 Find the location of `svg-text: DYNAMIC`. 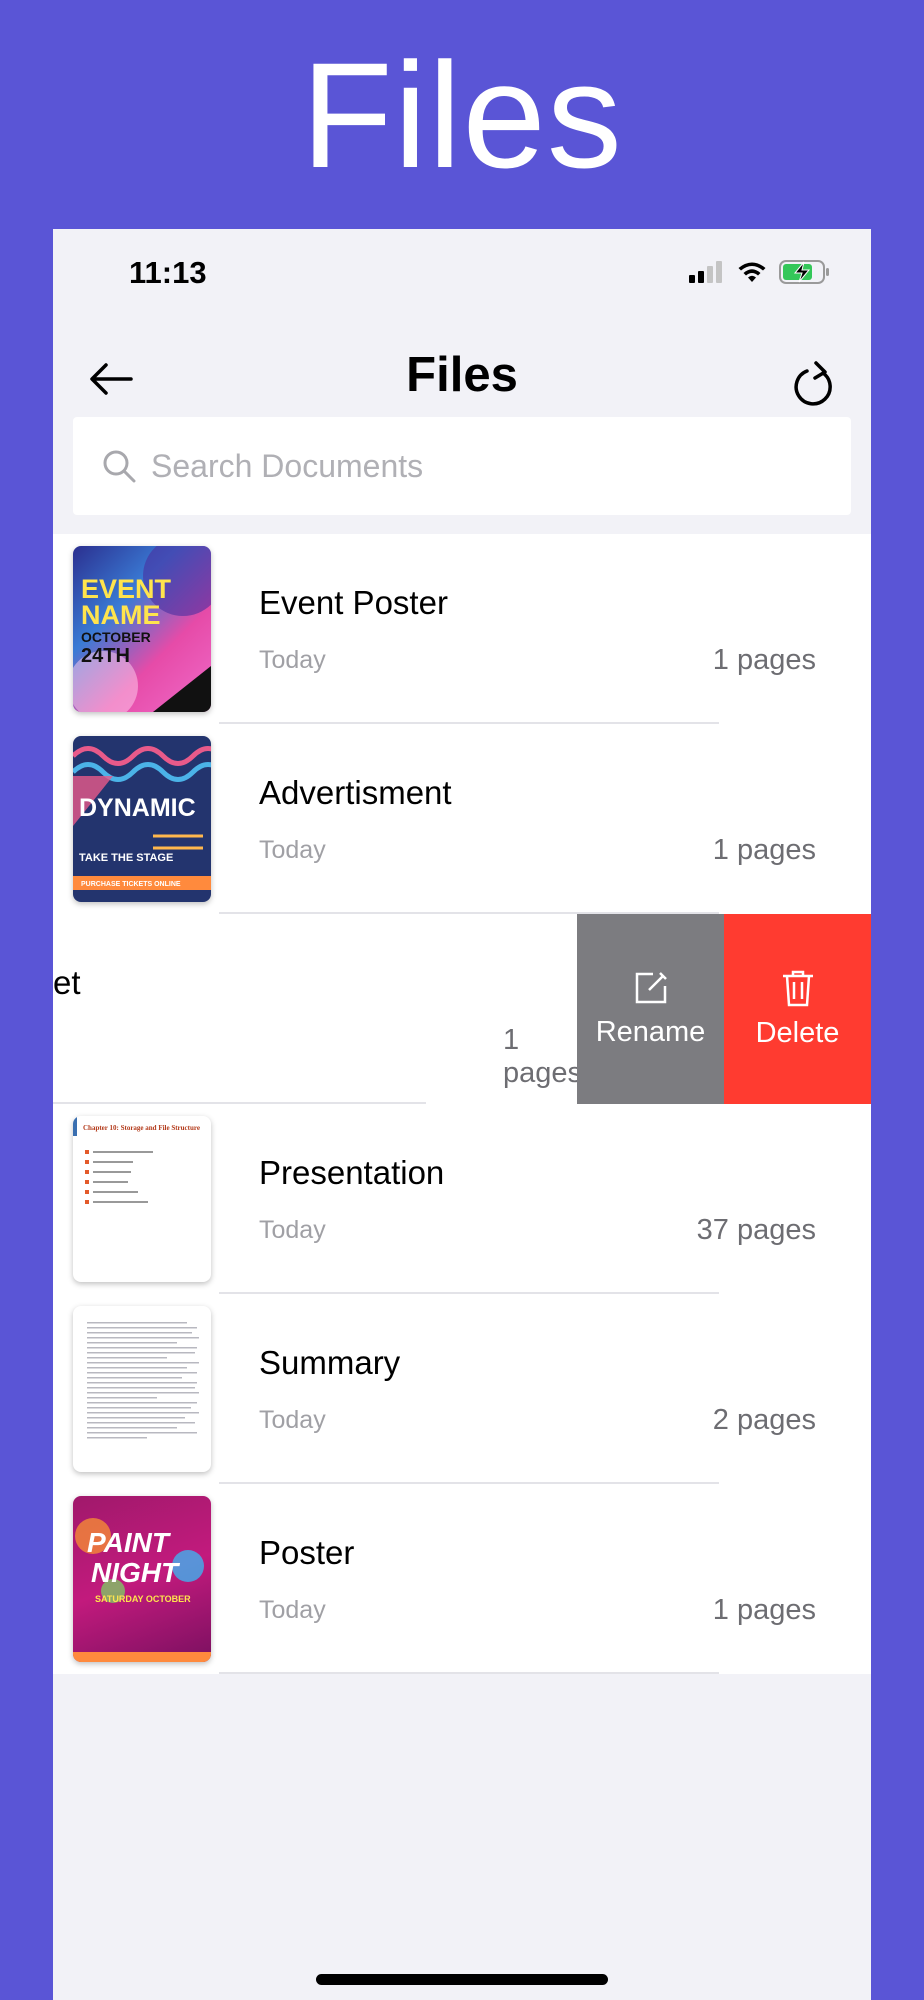

svg-text: DYNAMIC is located at coordinates (137, 808).